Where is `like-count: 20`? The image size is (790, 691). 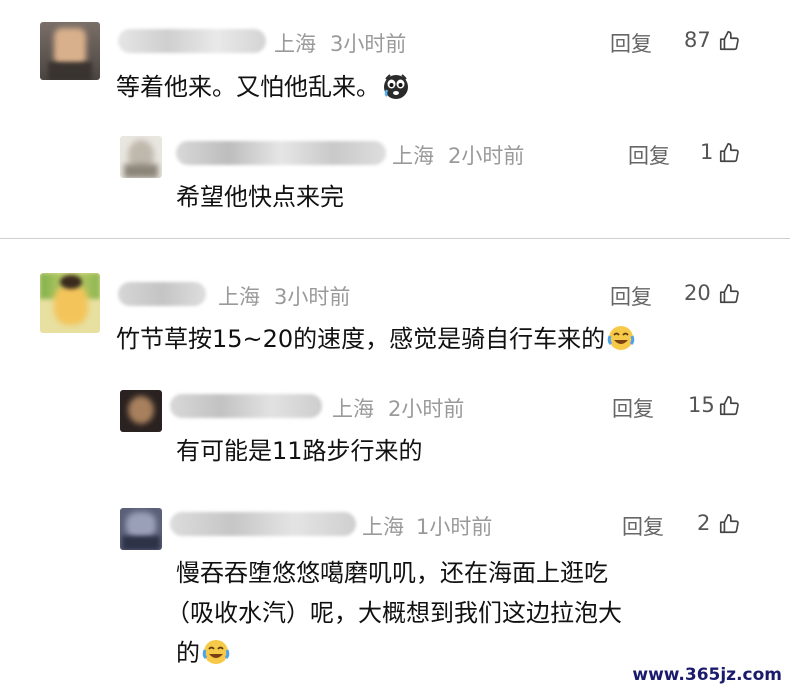 like-count: 20 is located at coordinates (697, 293).